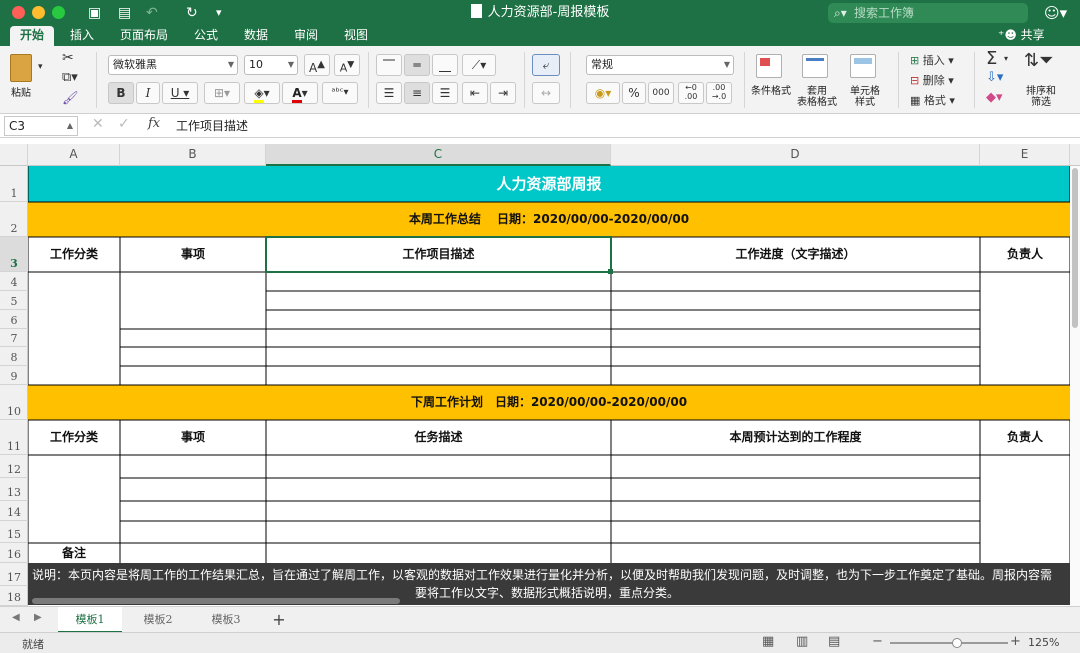 Image resolution: width=1080 pixels, height=653 pixels. Describe the element at coordinates (1006, 58) in the screenshot. I see `autosum-dropdown-icon: ▾` at that location.